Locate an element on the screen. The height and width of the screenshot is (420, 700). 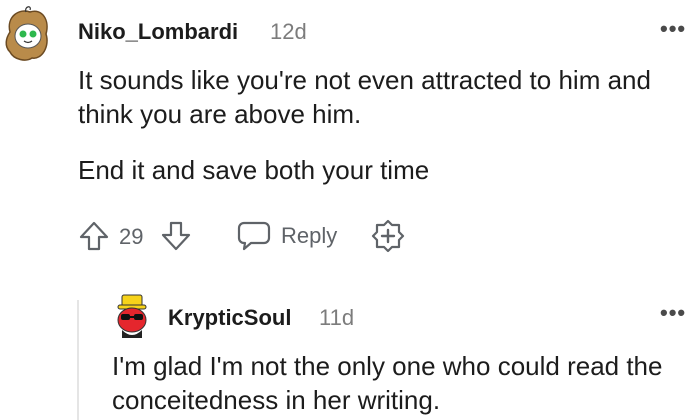
comment-timestamp: 12d is located at coordinates (288, 31).